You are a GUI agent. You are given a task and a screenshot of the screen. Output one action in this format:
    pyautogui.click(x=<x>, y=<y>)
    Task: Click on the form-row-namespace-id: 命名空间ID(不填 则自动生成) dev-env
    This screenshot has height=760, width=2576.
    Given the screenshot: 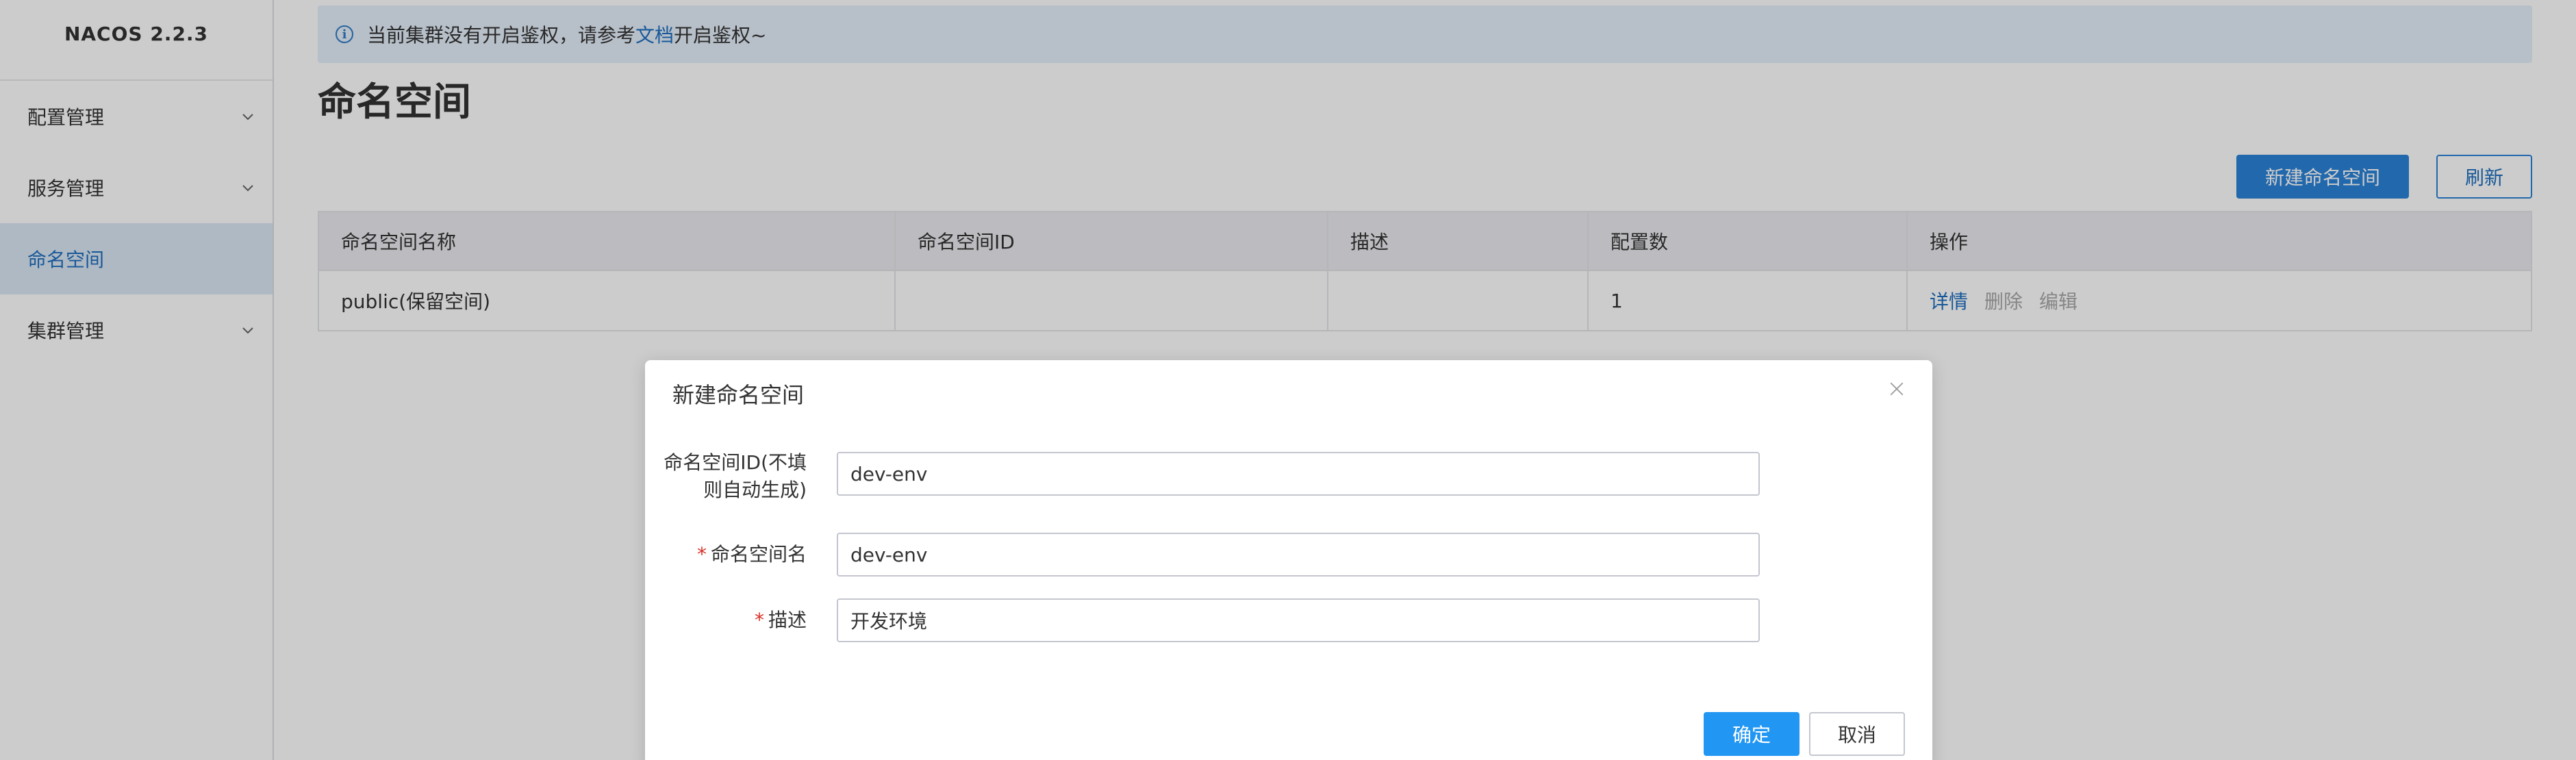 What is the action you would take?
    pyautogui.click(x=1288, y=476)
    